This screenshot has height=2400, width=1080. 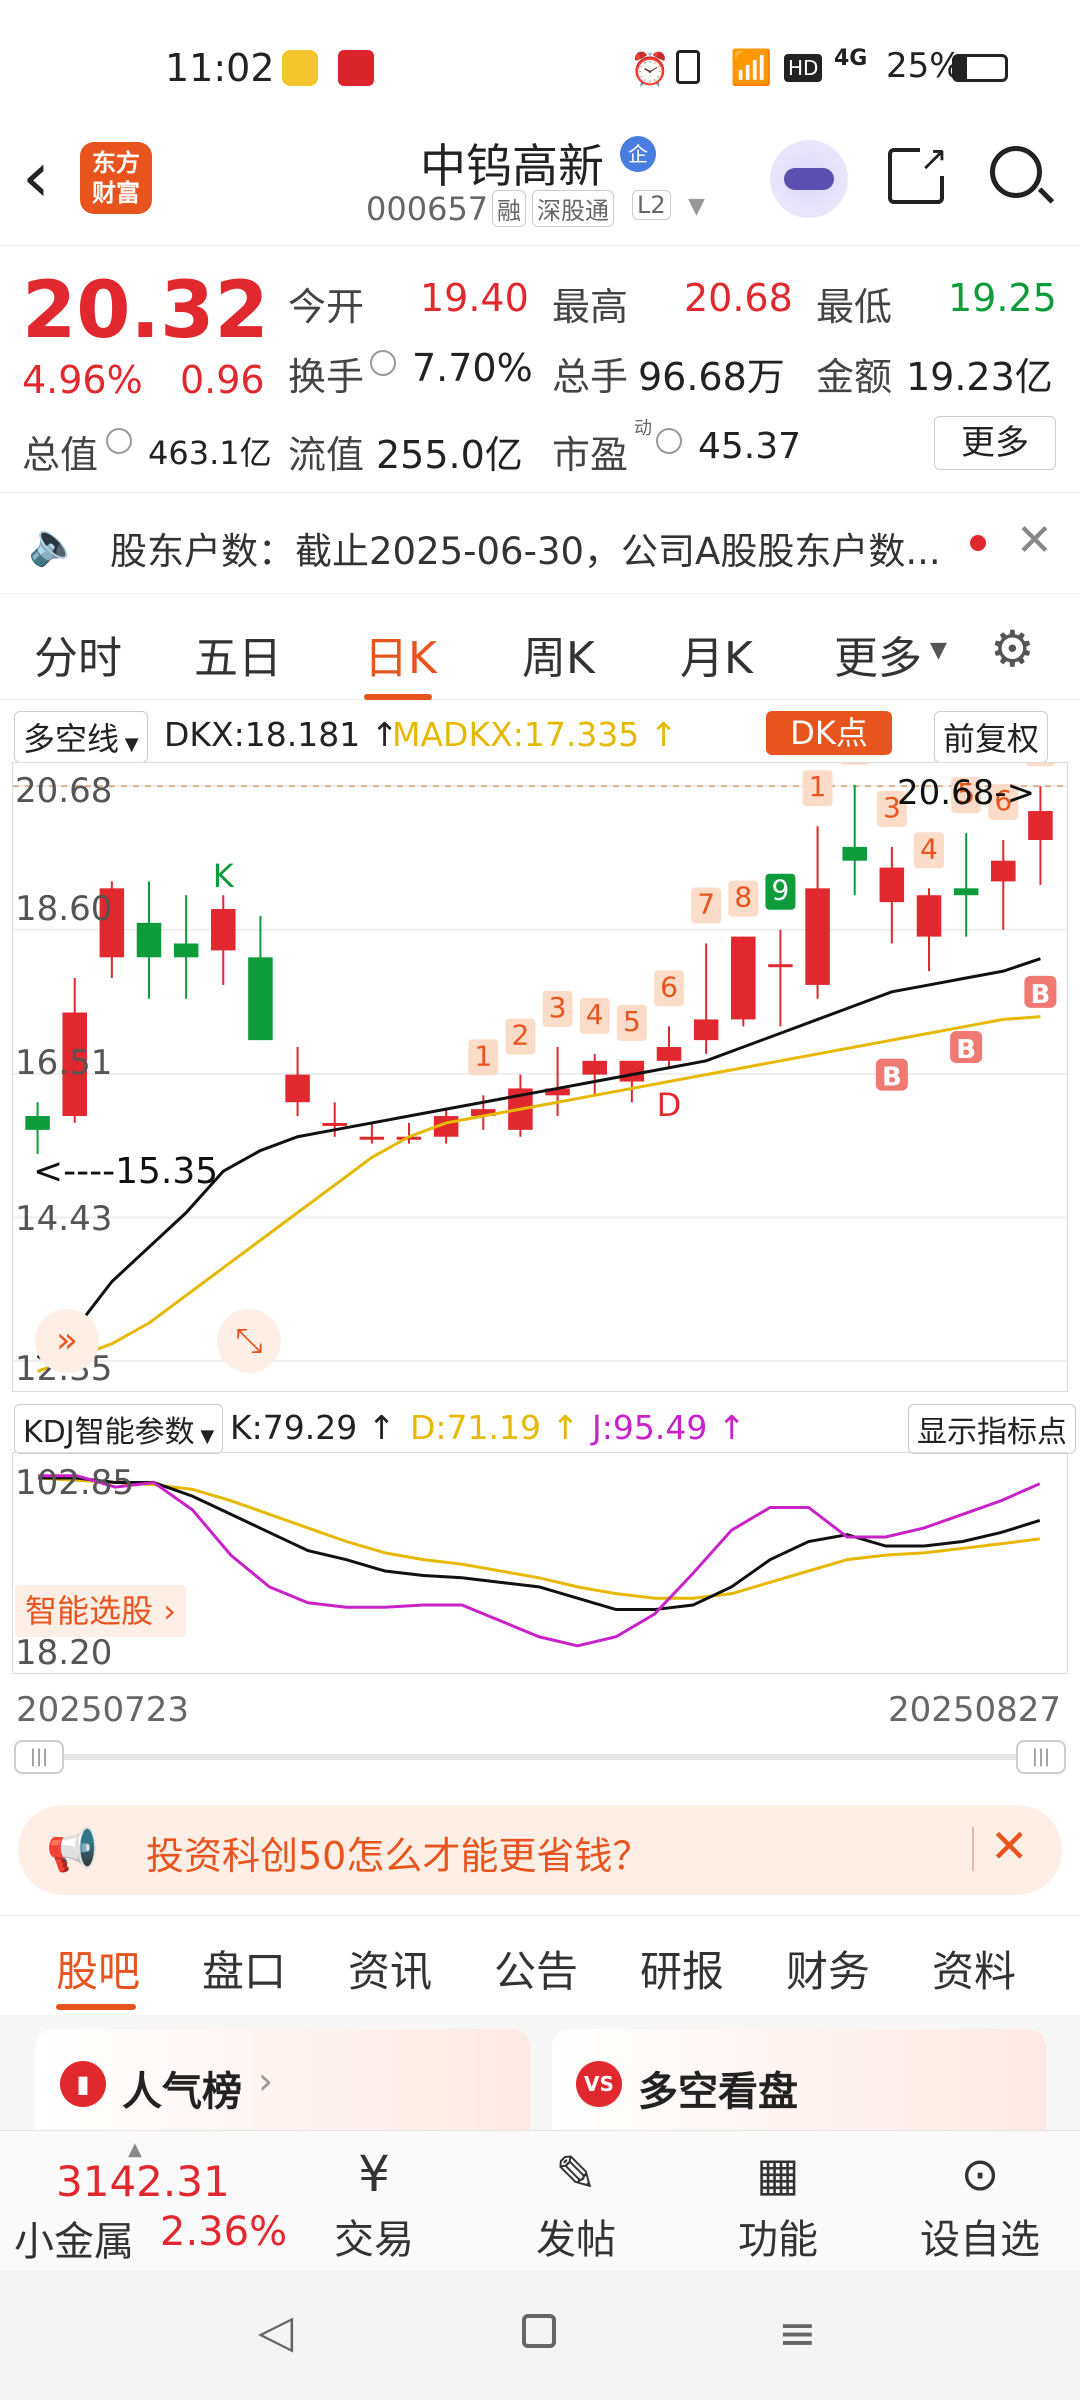 I want to click on kdj-d-value: D:71.19 ↑, so click(x=495, y=1427).